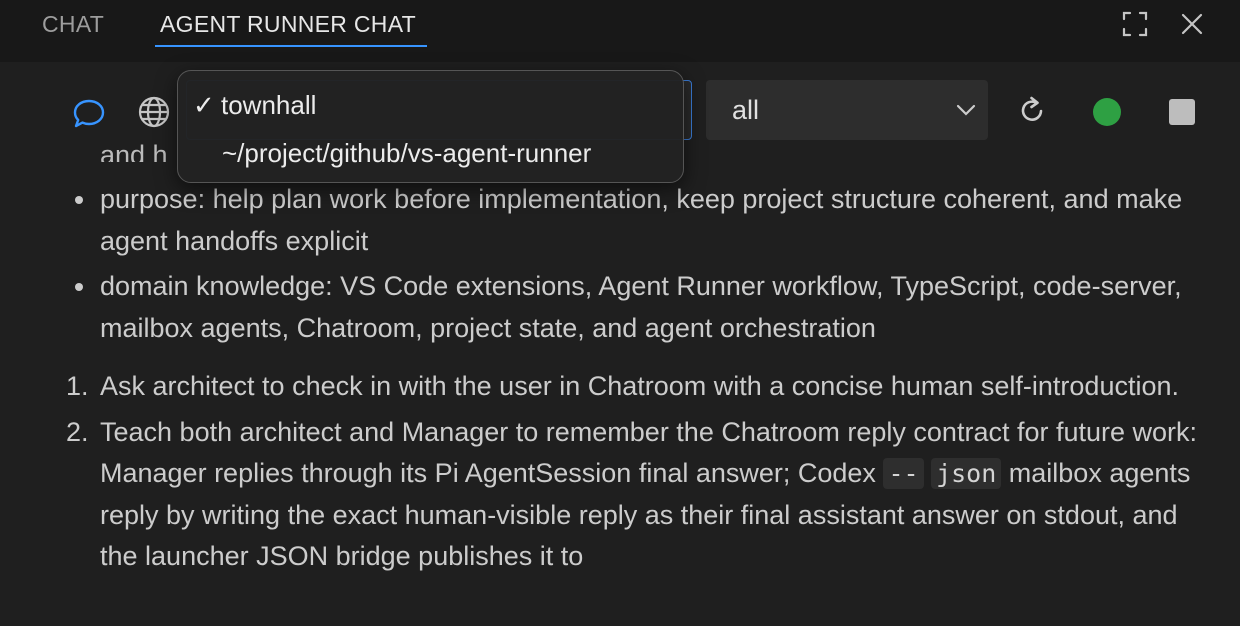 The image size is (1240, 626). I want to click on status-indicator, so click(1107, 112).